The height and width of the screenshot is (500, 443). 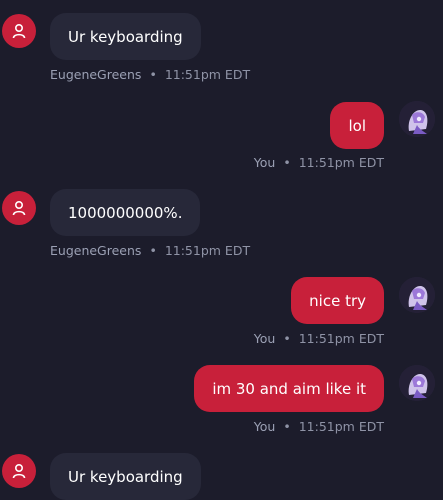 I want to click on message-text: nice try, so click(x=337, y=300).